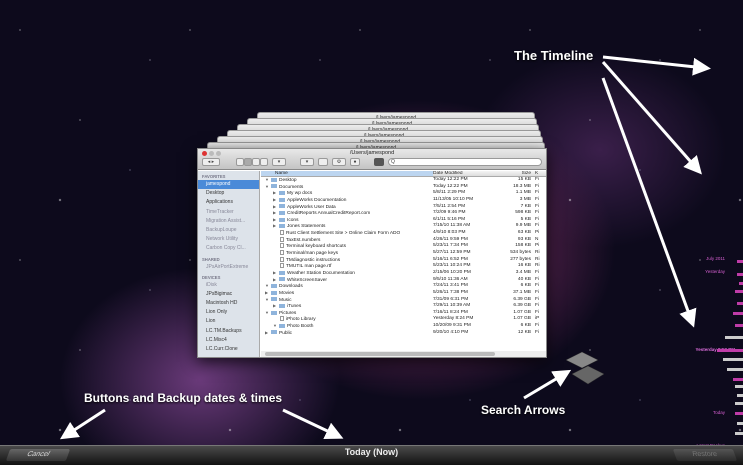 The width and height of the screenshot is (743, 465). Describe the element at coordinates (371, 452) in the screenshot. I see `backup-date: Today (Now)` at that location.